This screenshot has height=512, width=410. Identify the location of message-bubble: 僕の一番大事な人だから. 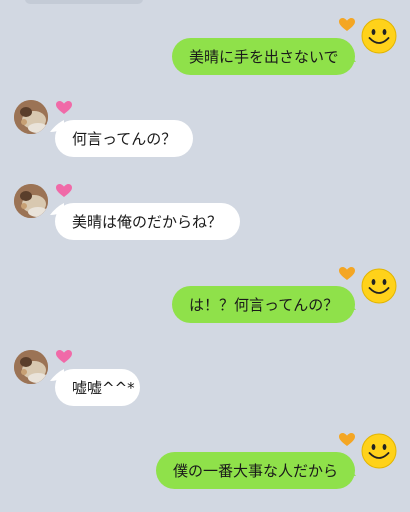
(255, 470).